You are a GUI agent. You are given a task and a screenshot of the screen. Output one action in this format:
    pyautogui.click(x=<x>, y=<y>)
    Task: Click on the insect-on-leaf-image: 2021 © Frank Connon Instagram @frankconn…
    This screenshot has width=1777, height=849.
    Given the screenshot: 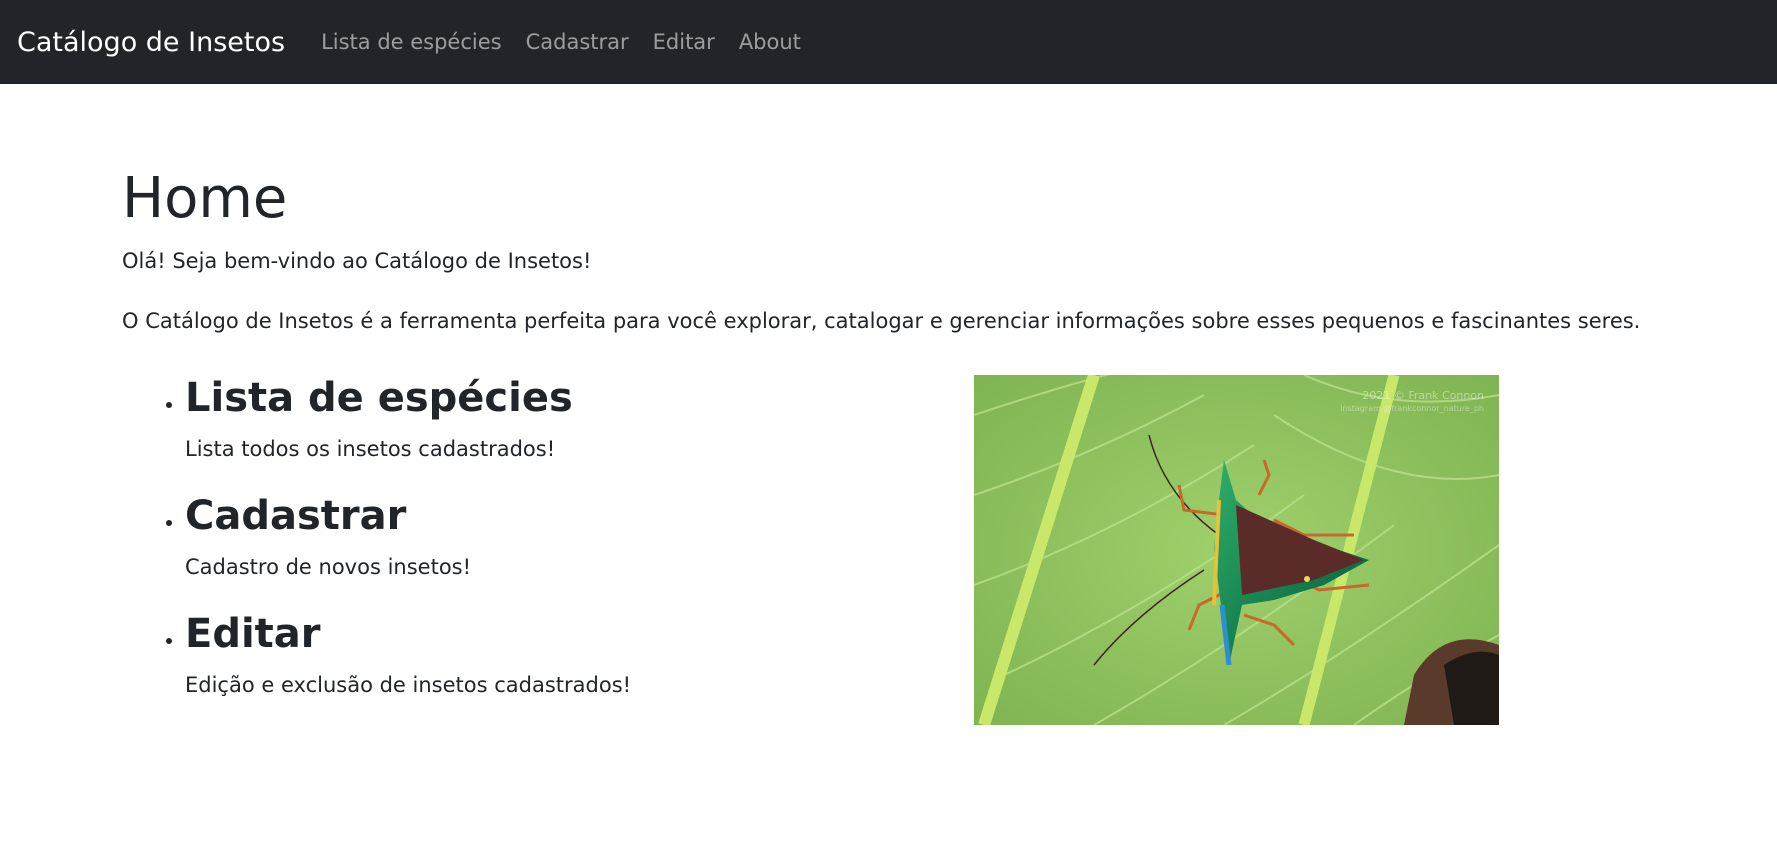 What is the action you would take?
    pyautogui.click(x=1236, y=550)
    